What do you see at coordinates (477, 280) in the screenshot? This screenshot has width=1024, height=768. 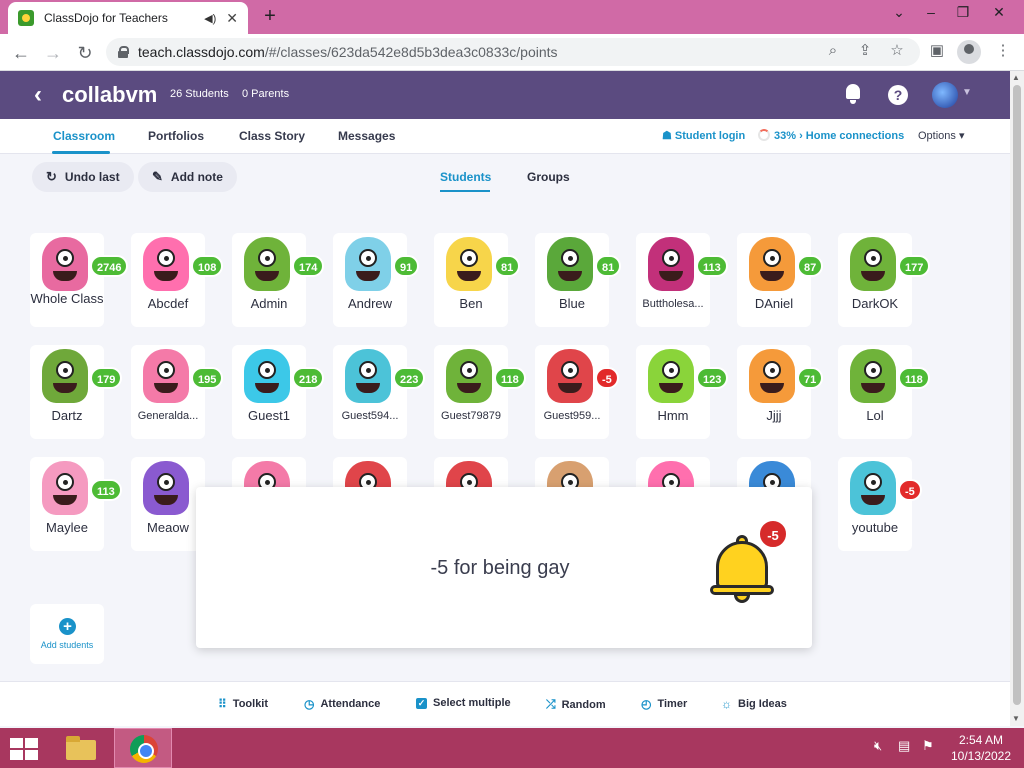 I see `student-card: 81 Ben` at bounding box center [477, 280].